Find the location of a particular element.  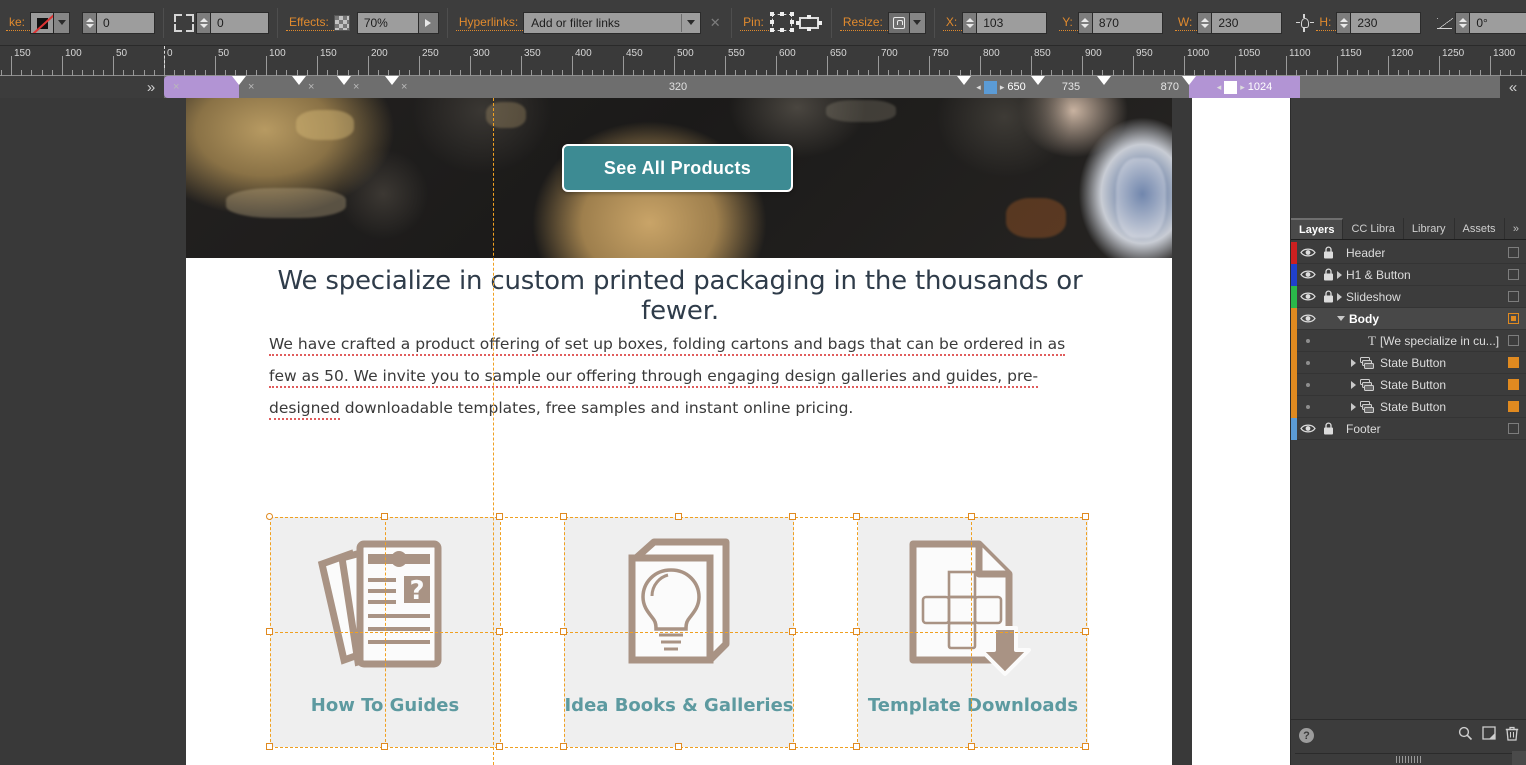

search-icon is located at coordinates (1465, 736).